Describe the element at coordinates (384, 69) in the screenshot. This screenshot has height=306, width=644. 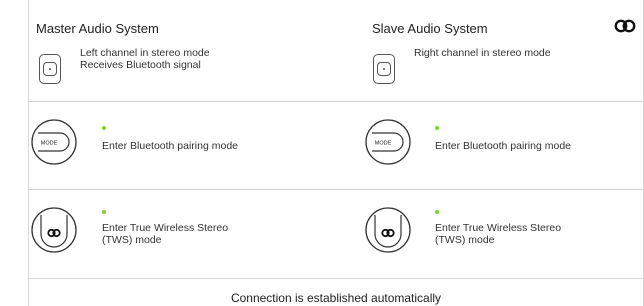
I see `slave-speaker-icon` at that location.